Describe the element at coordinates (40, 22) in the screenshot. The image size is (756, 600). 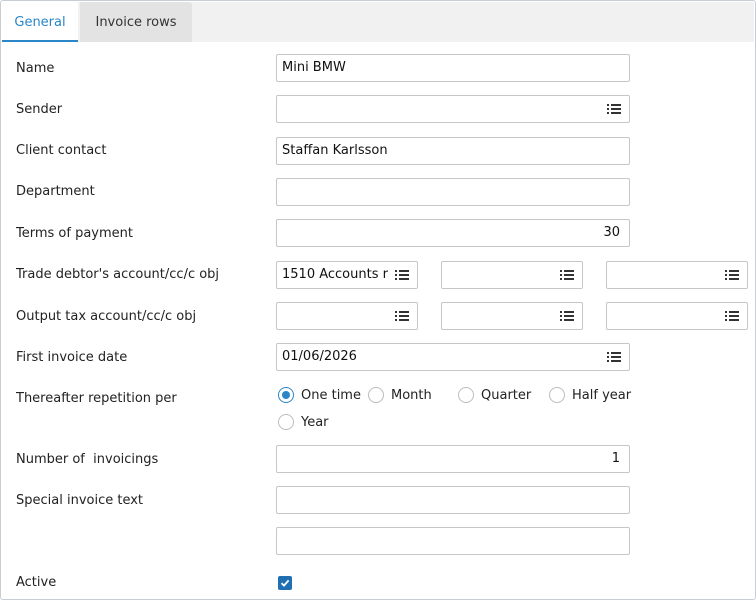
I see `tab-general: General` at that location.